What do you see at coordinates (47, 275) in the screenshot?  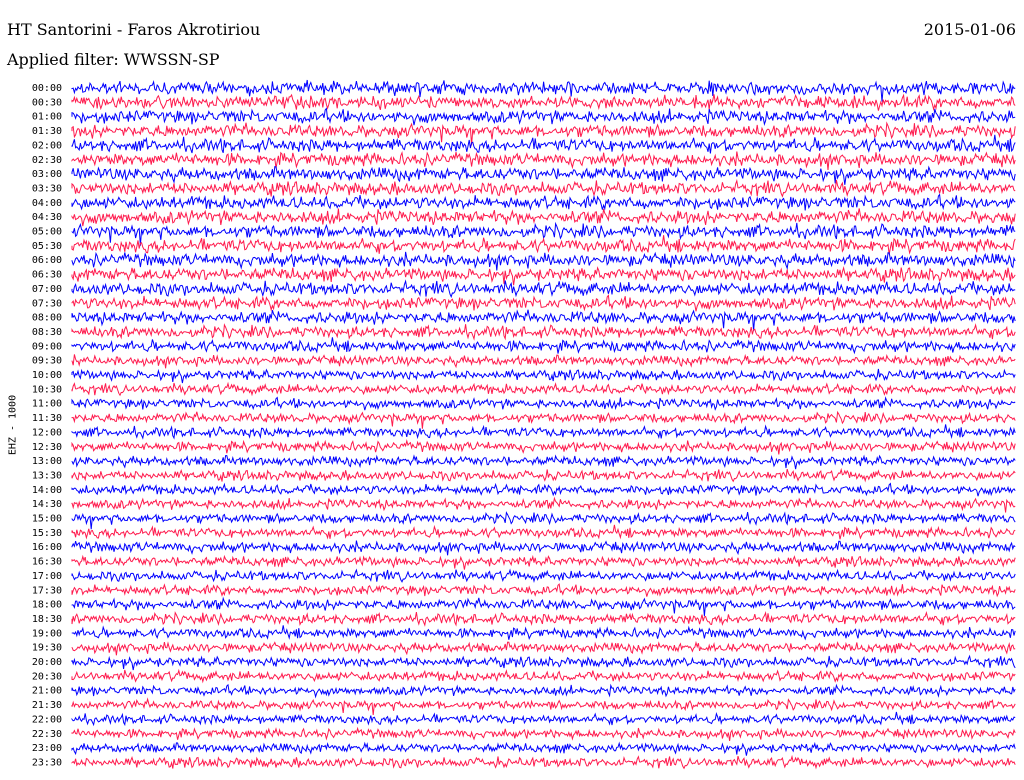 I see `tick-label-06:30: 06:30` at bounding box center [47, 275].